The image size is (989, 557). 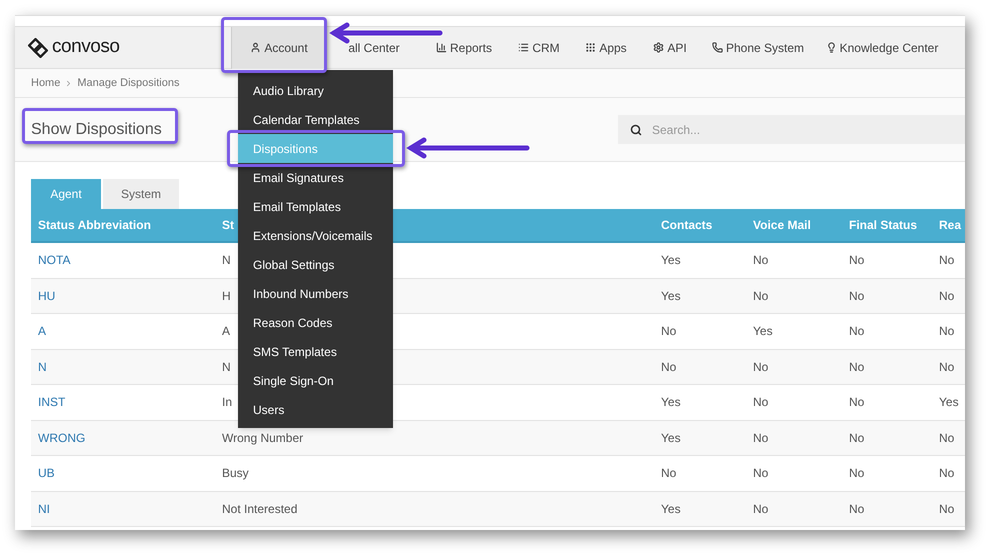 I want to click on list-icon, so click(x=524, y=47).